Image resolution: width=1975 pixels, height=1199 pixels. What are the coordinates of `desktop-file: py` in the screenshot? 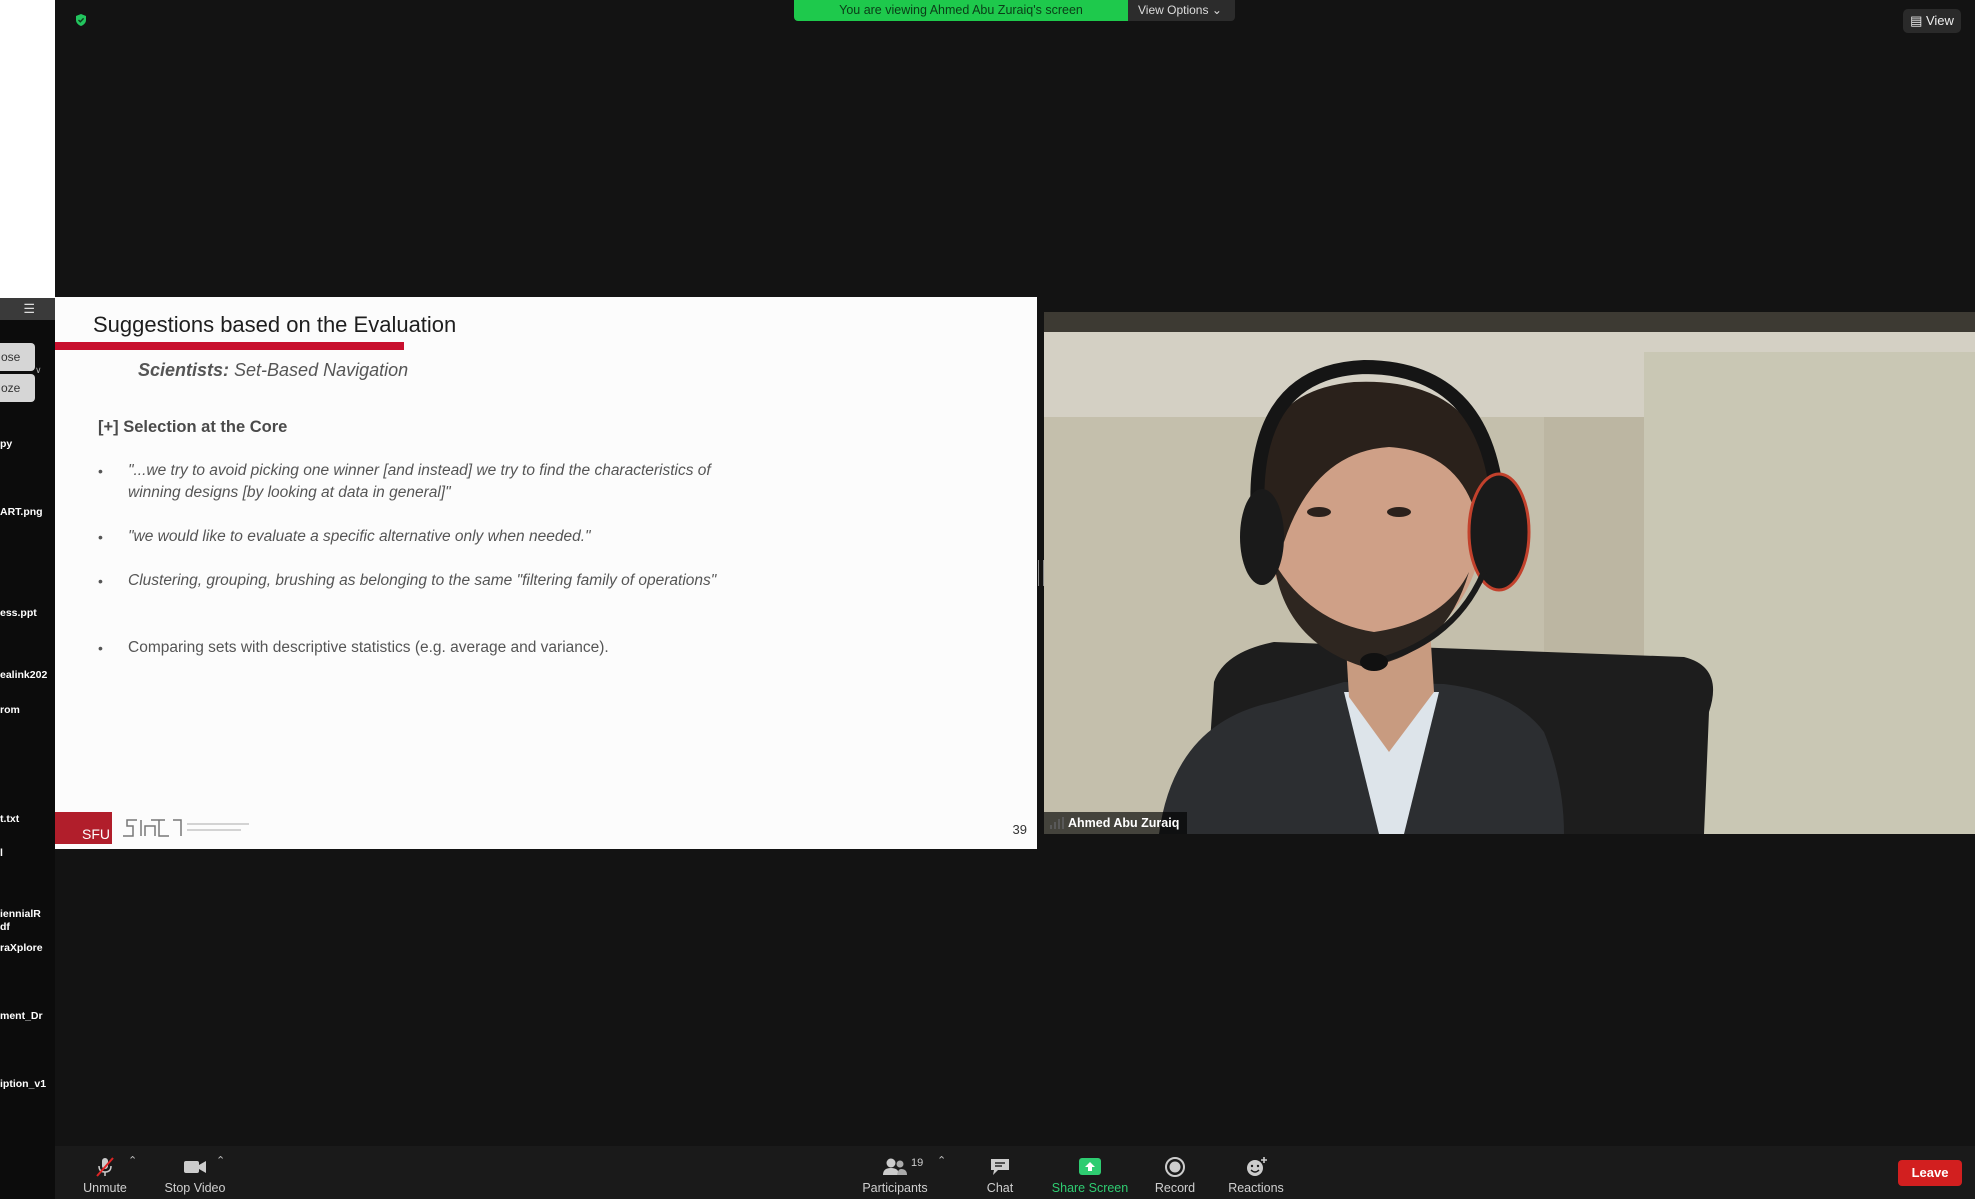 It's located at (6, 444).